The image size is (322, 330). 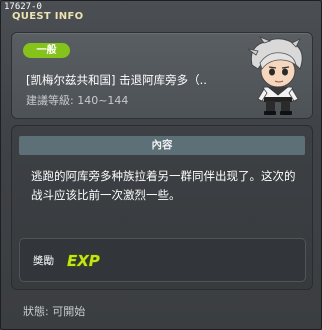 I want to click on reward-box: 獎勵 EXP, so click(x=162, y=260).